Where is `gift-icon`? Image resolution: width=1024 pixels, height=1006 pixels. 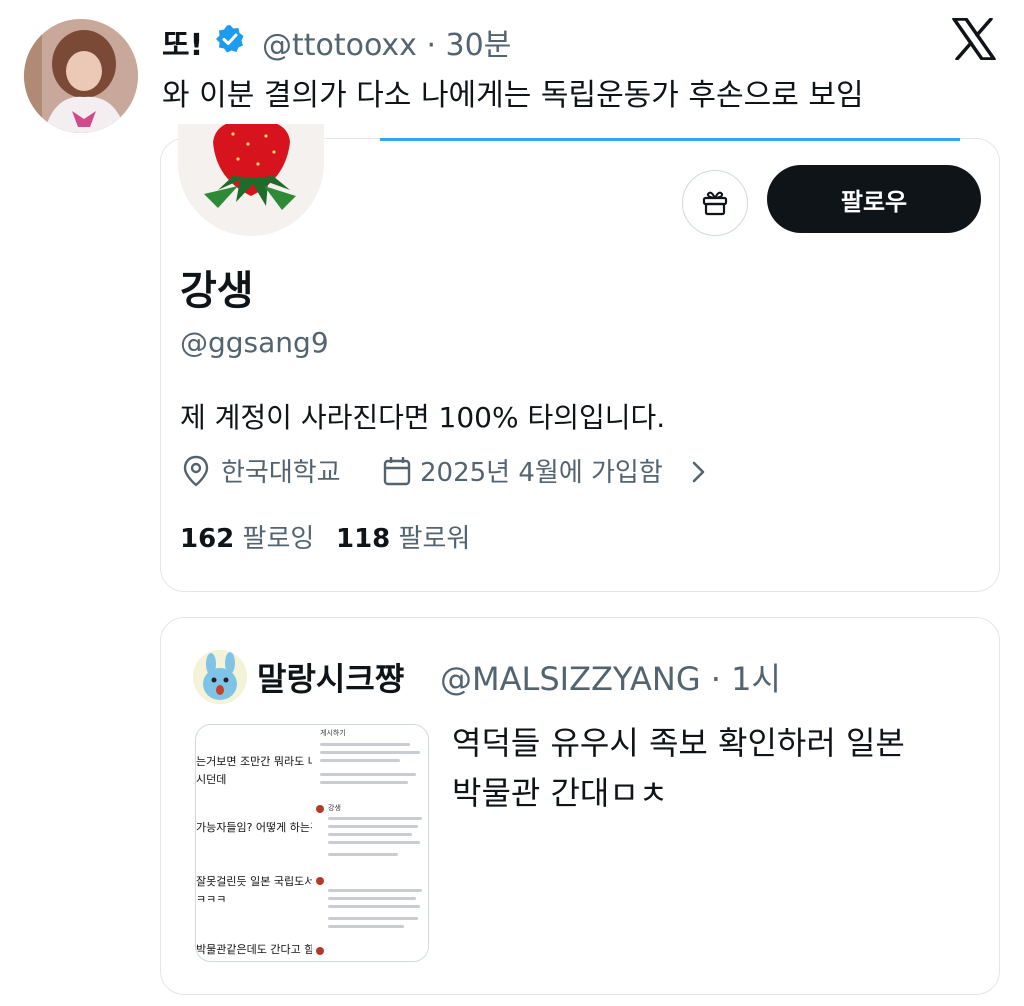
gift-icon is located at coordinates (715, 203).